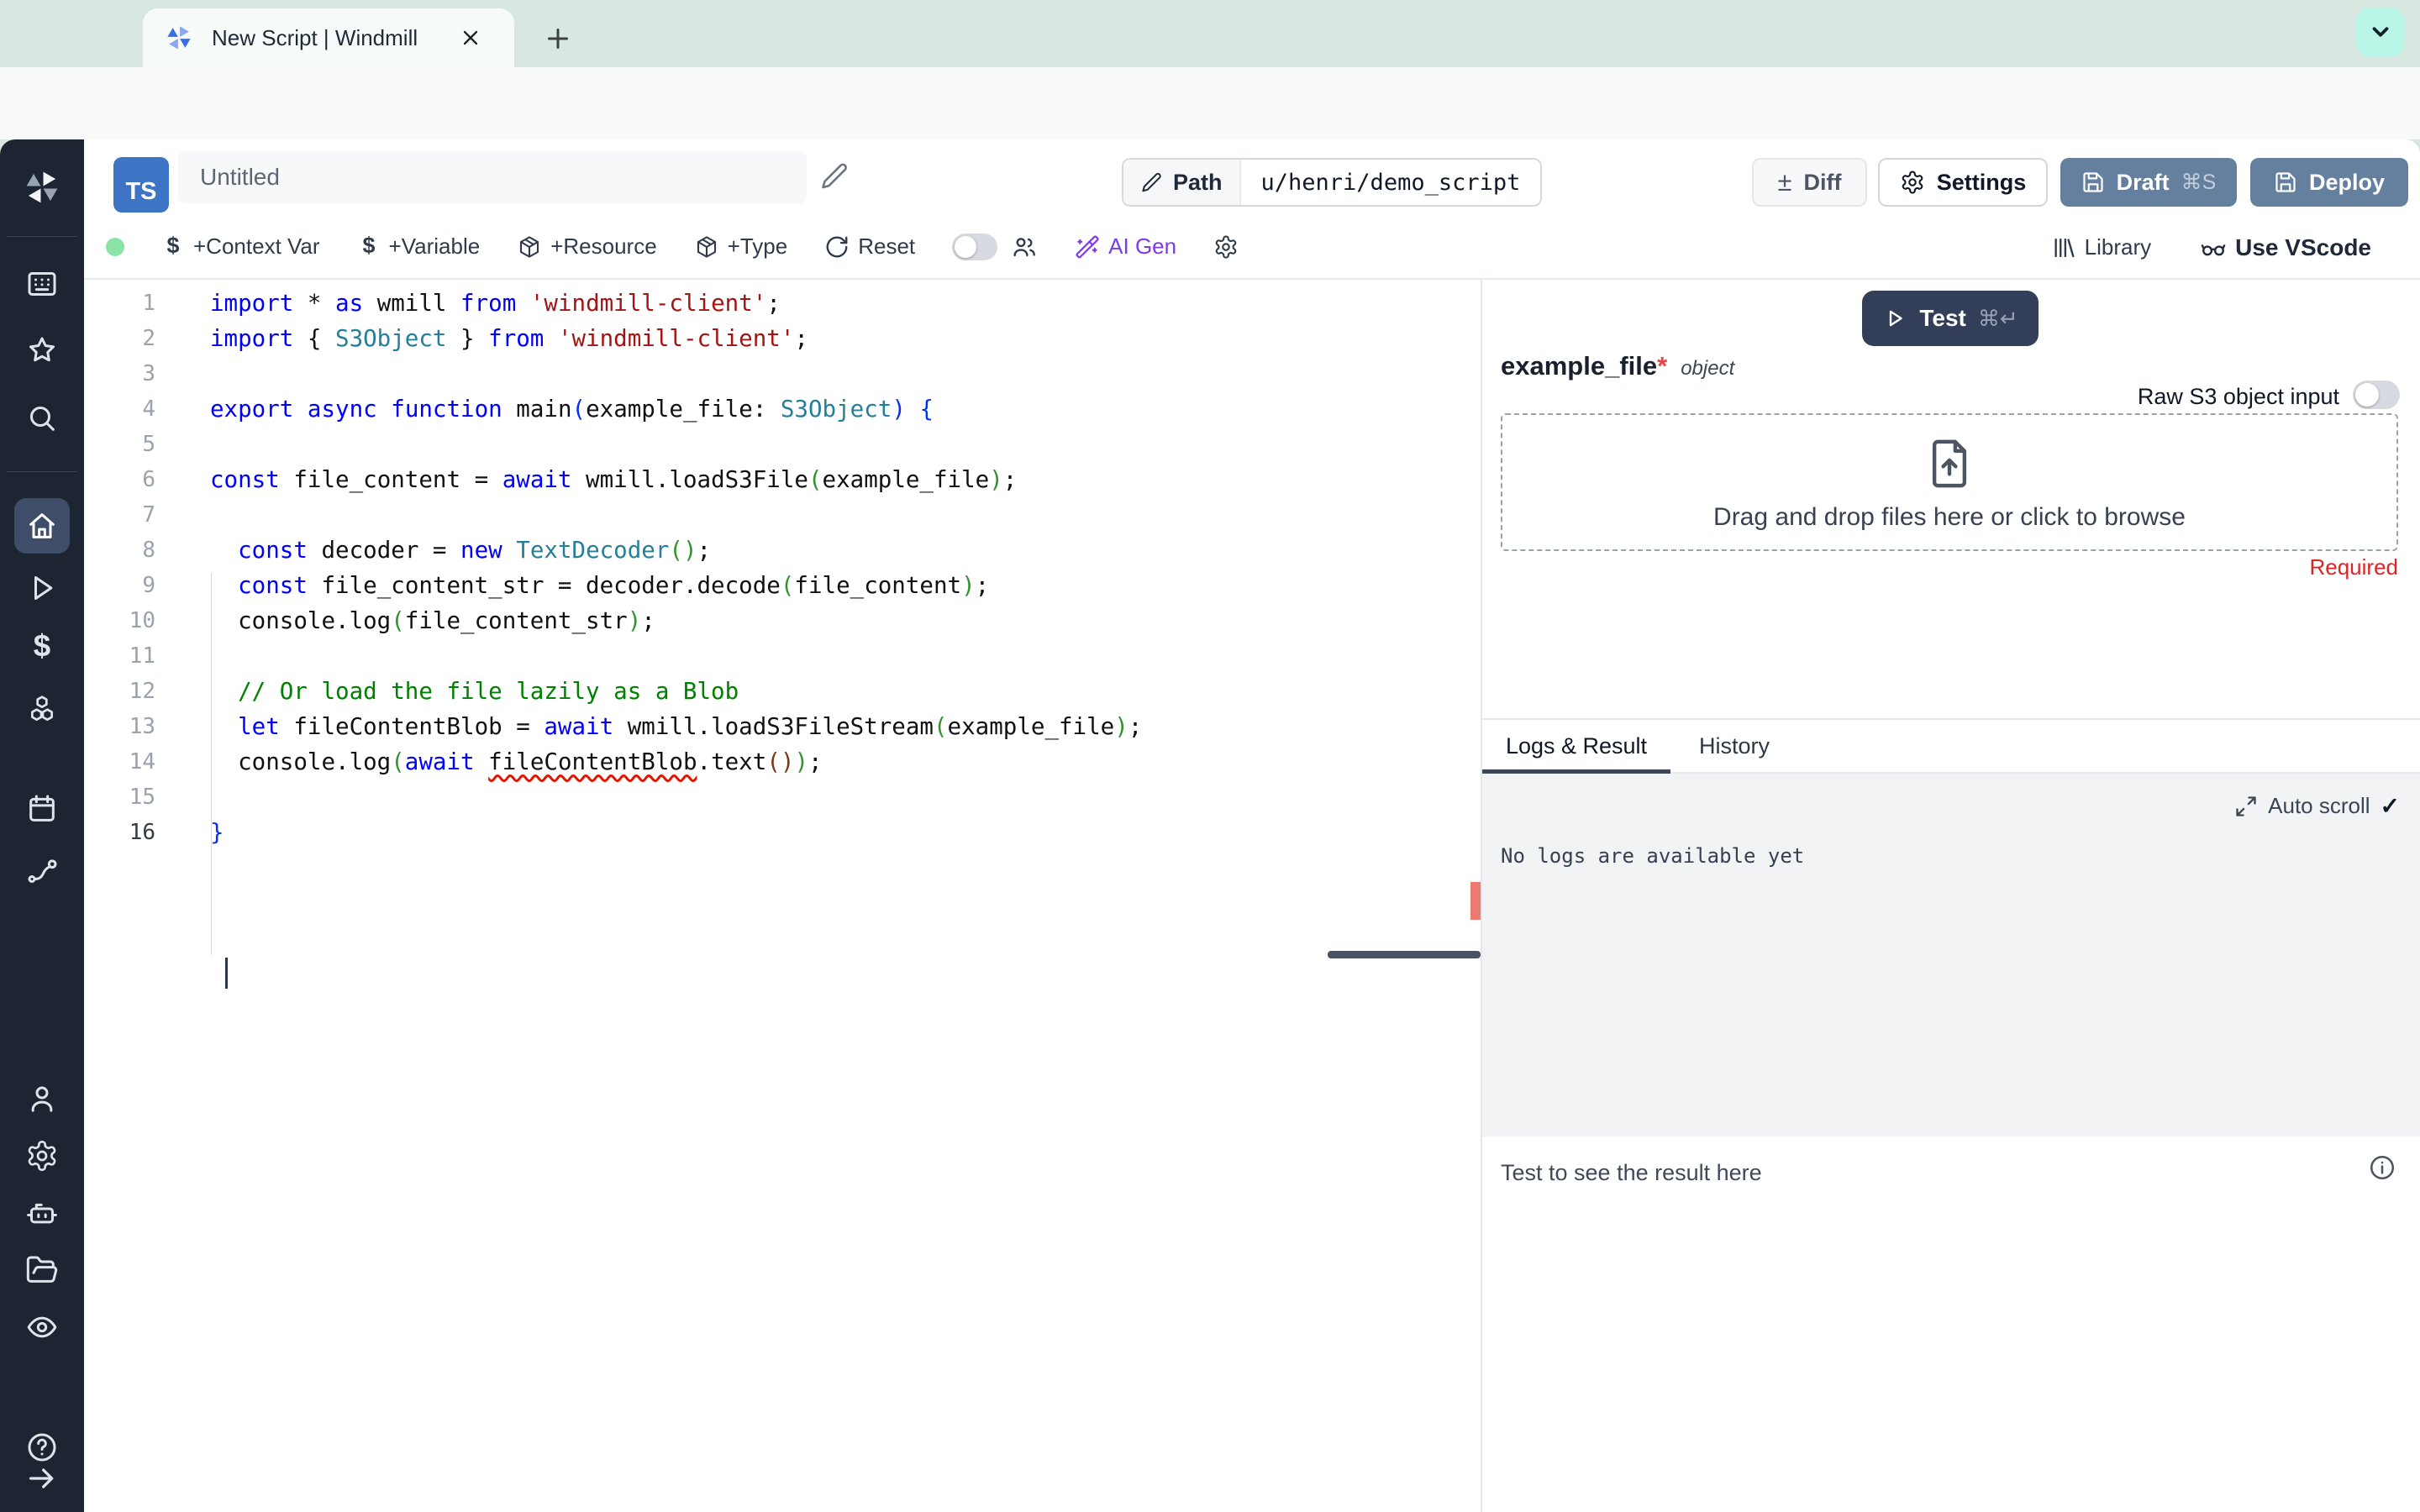 The height and width of the screenshot is (1512, 2420). What do you see at coordinates (1226, 247) in the screenshot?
I see `editor-settings-button` at bounding box center [1226, 247].